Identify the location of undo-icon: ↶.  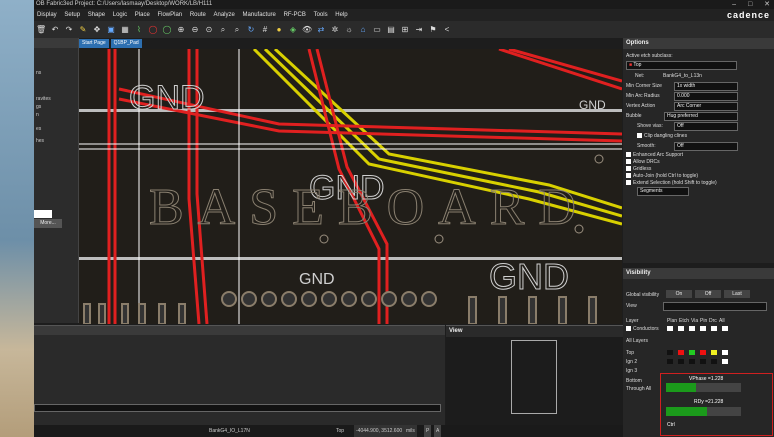
(55, 30).